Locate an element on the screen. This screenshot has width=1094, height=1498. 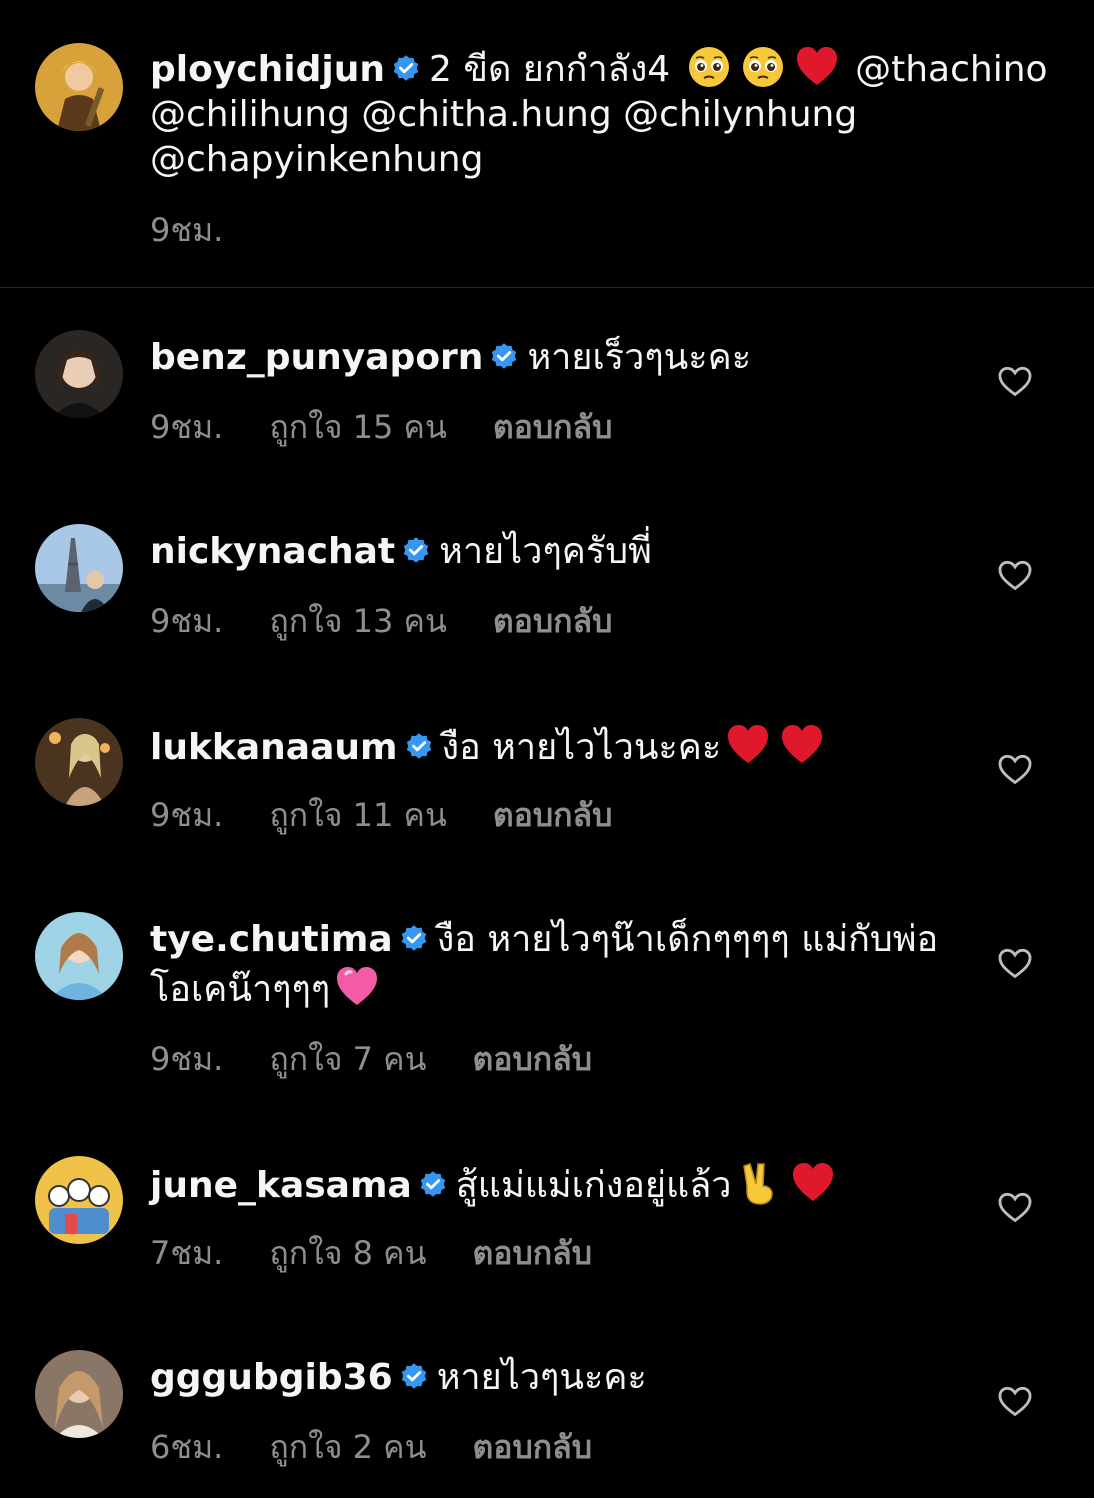
comment-text: สู้แม่แม่เก่งอยู่แล้ว is located at coordinates (593, 1185).